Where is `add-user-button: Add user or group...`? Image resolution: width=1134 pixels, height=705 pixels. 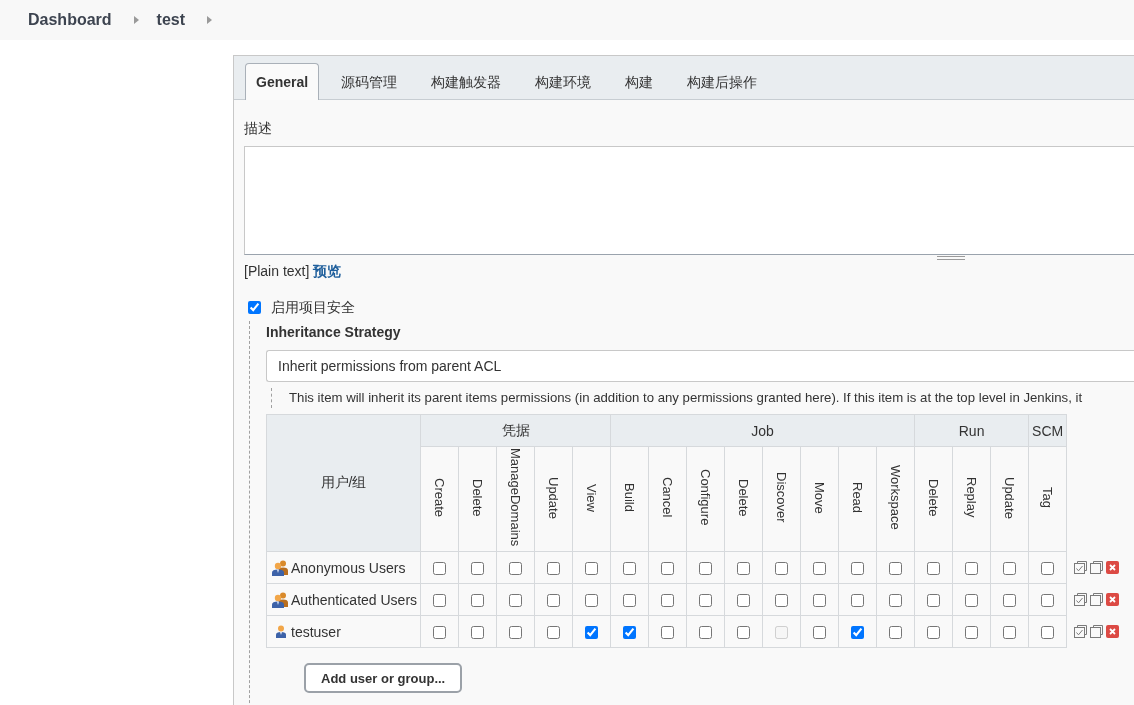 add-user-button: Add user or group... is located at coordinates (383, 678).